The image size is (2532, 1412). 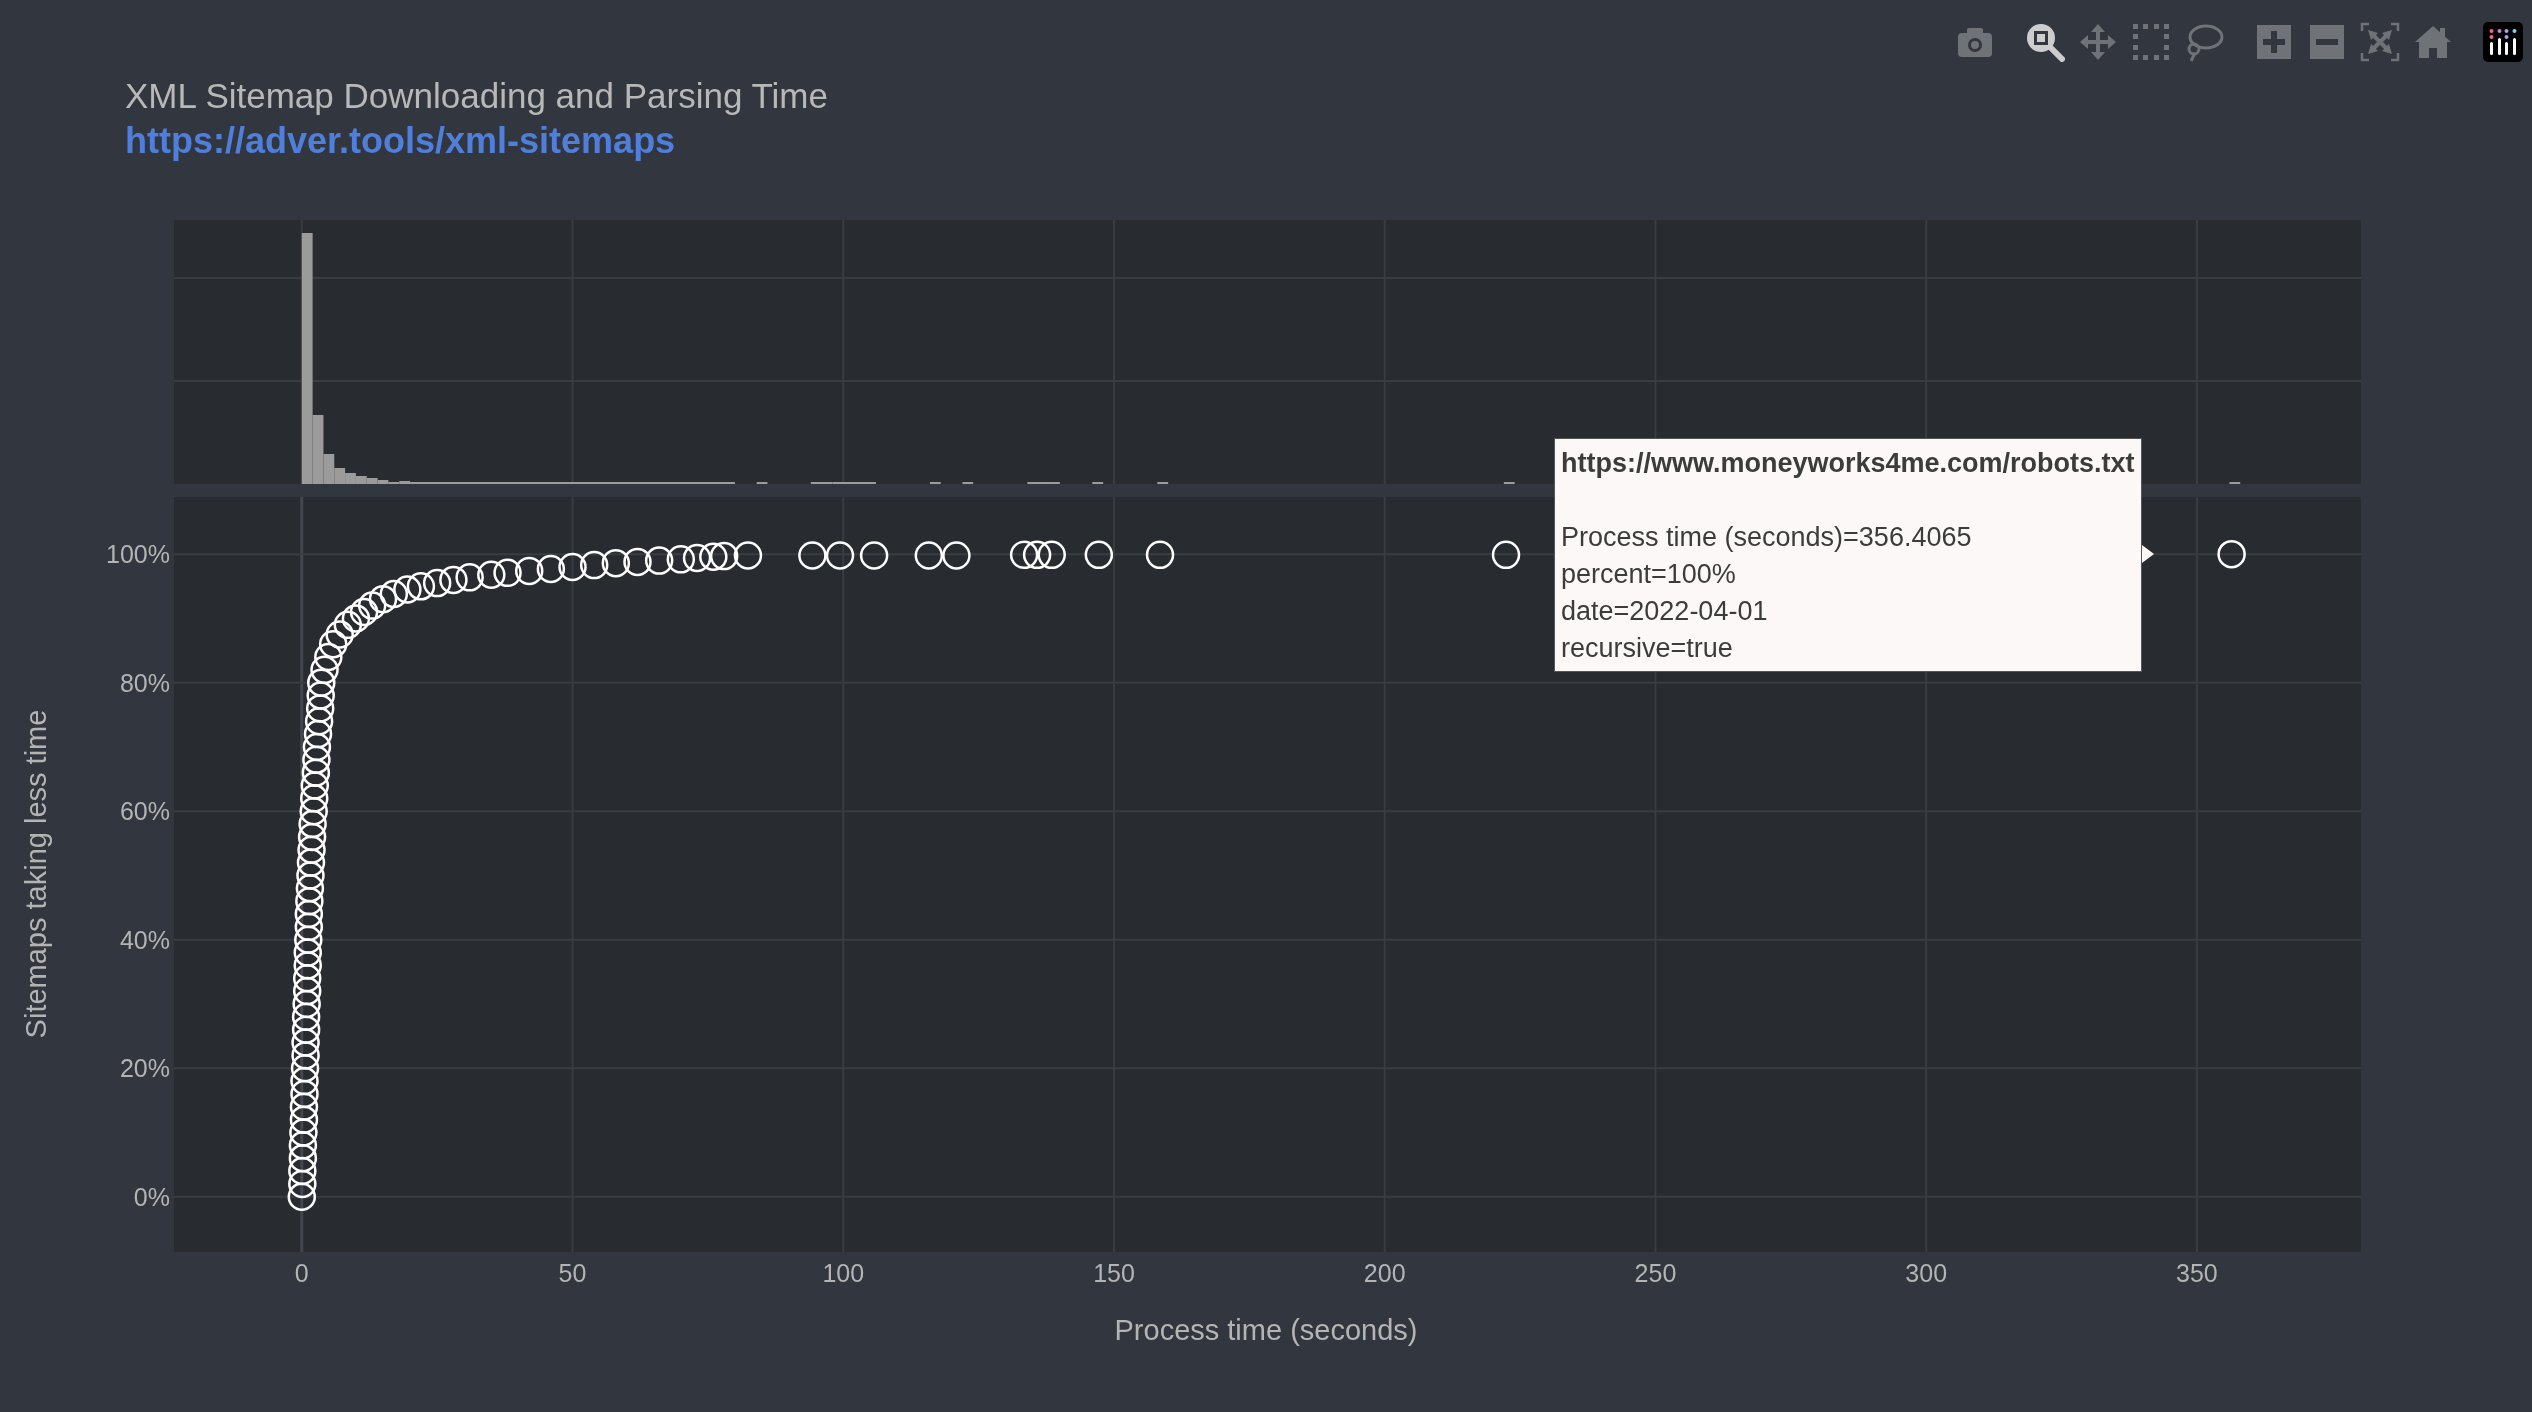 I want to click on zoom-out-icon, so click(x=2327, y=42).